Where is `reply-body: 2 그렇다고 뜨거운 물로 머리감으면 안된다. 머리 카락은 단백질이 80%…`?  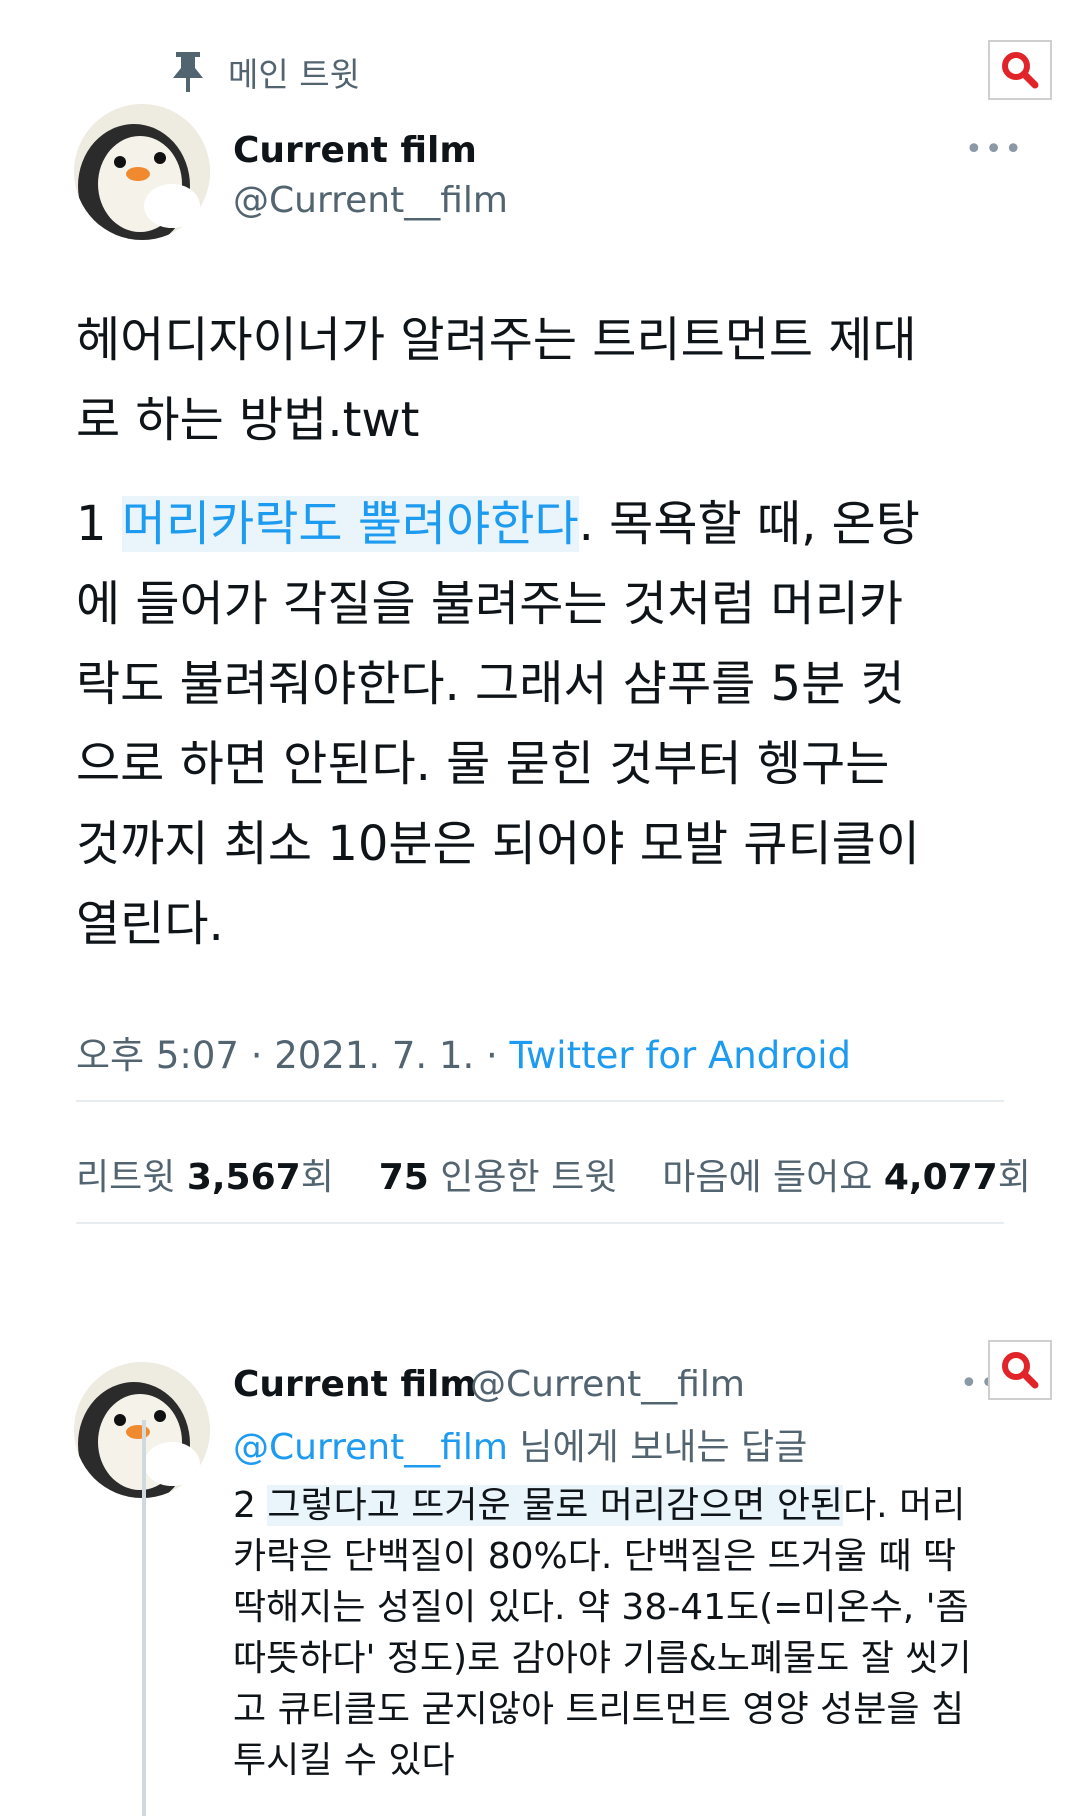
reply-body: 2 그렇다고 뜨거운 물로 머리감으면 안된다. 머리 카락은 단백질이 80%… is located at coordinates (633, 1633).